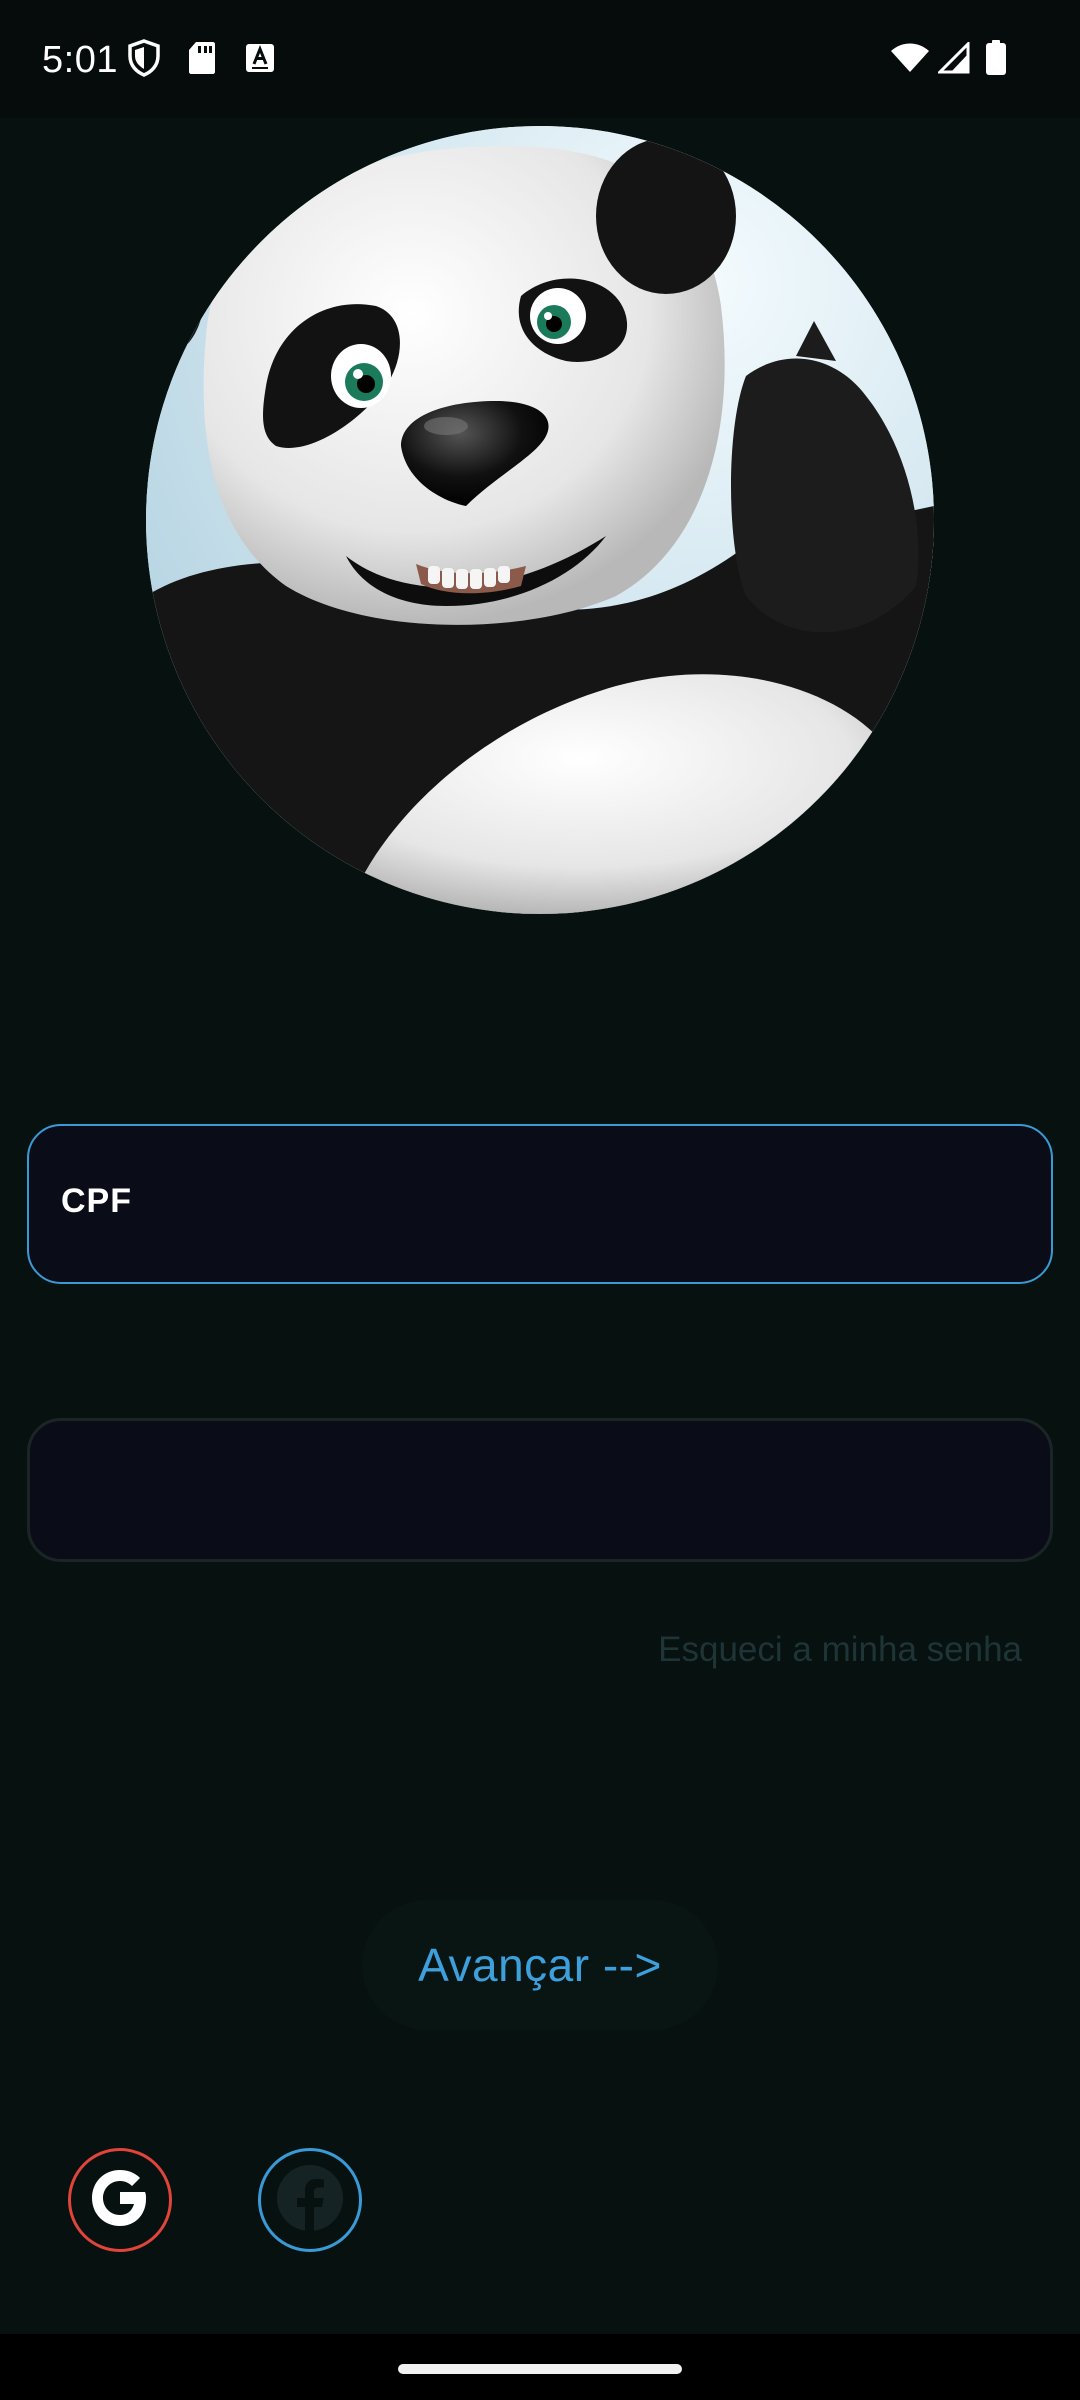  I want to click on facebook-login-button, so click(310, 2200).